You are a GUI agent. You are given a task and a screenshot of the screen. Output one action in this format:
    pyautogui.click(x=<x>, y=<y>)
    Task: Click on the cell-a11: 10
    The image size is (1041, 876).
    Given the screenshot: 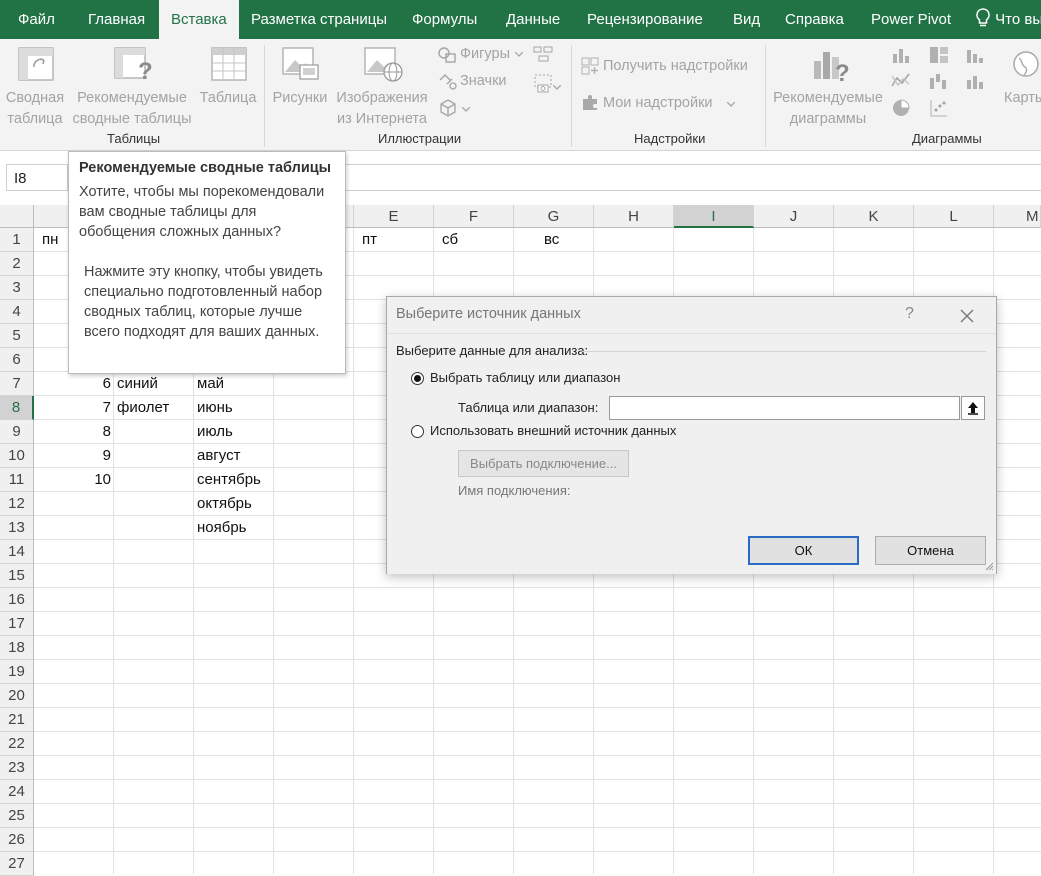 What is the action you would take?
    pyautogui.click(x=72, y=480)
    